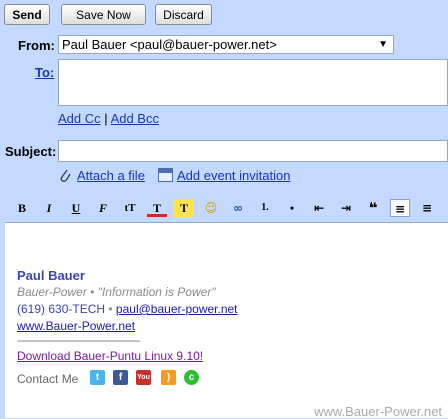 The image size is (448, 419). Describe the element at coordinates (143, 377) in the screenshot. I see `youtube-icon: You` at that location.